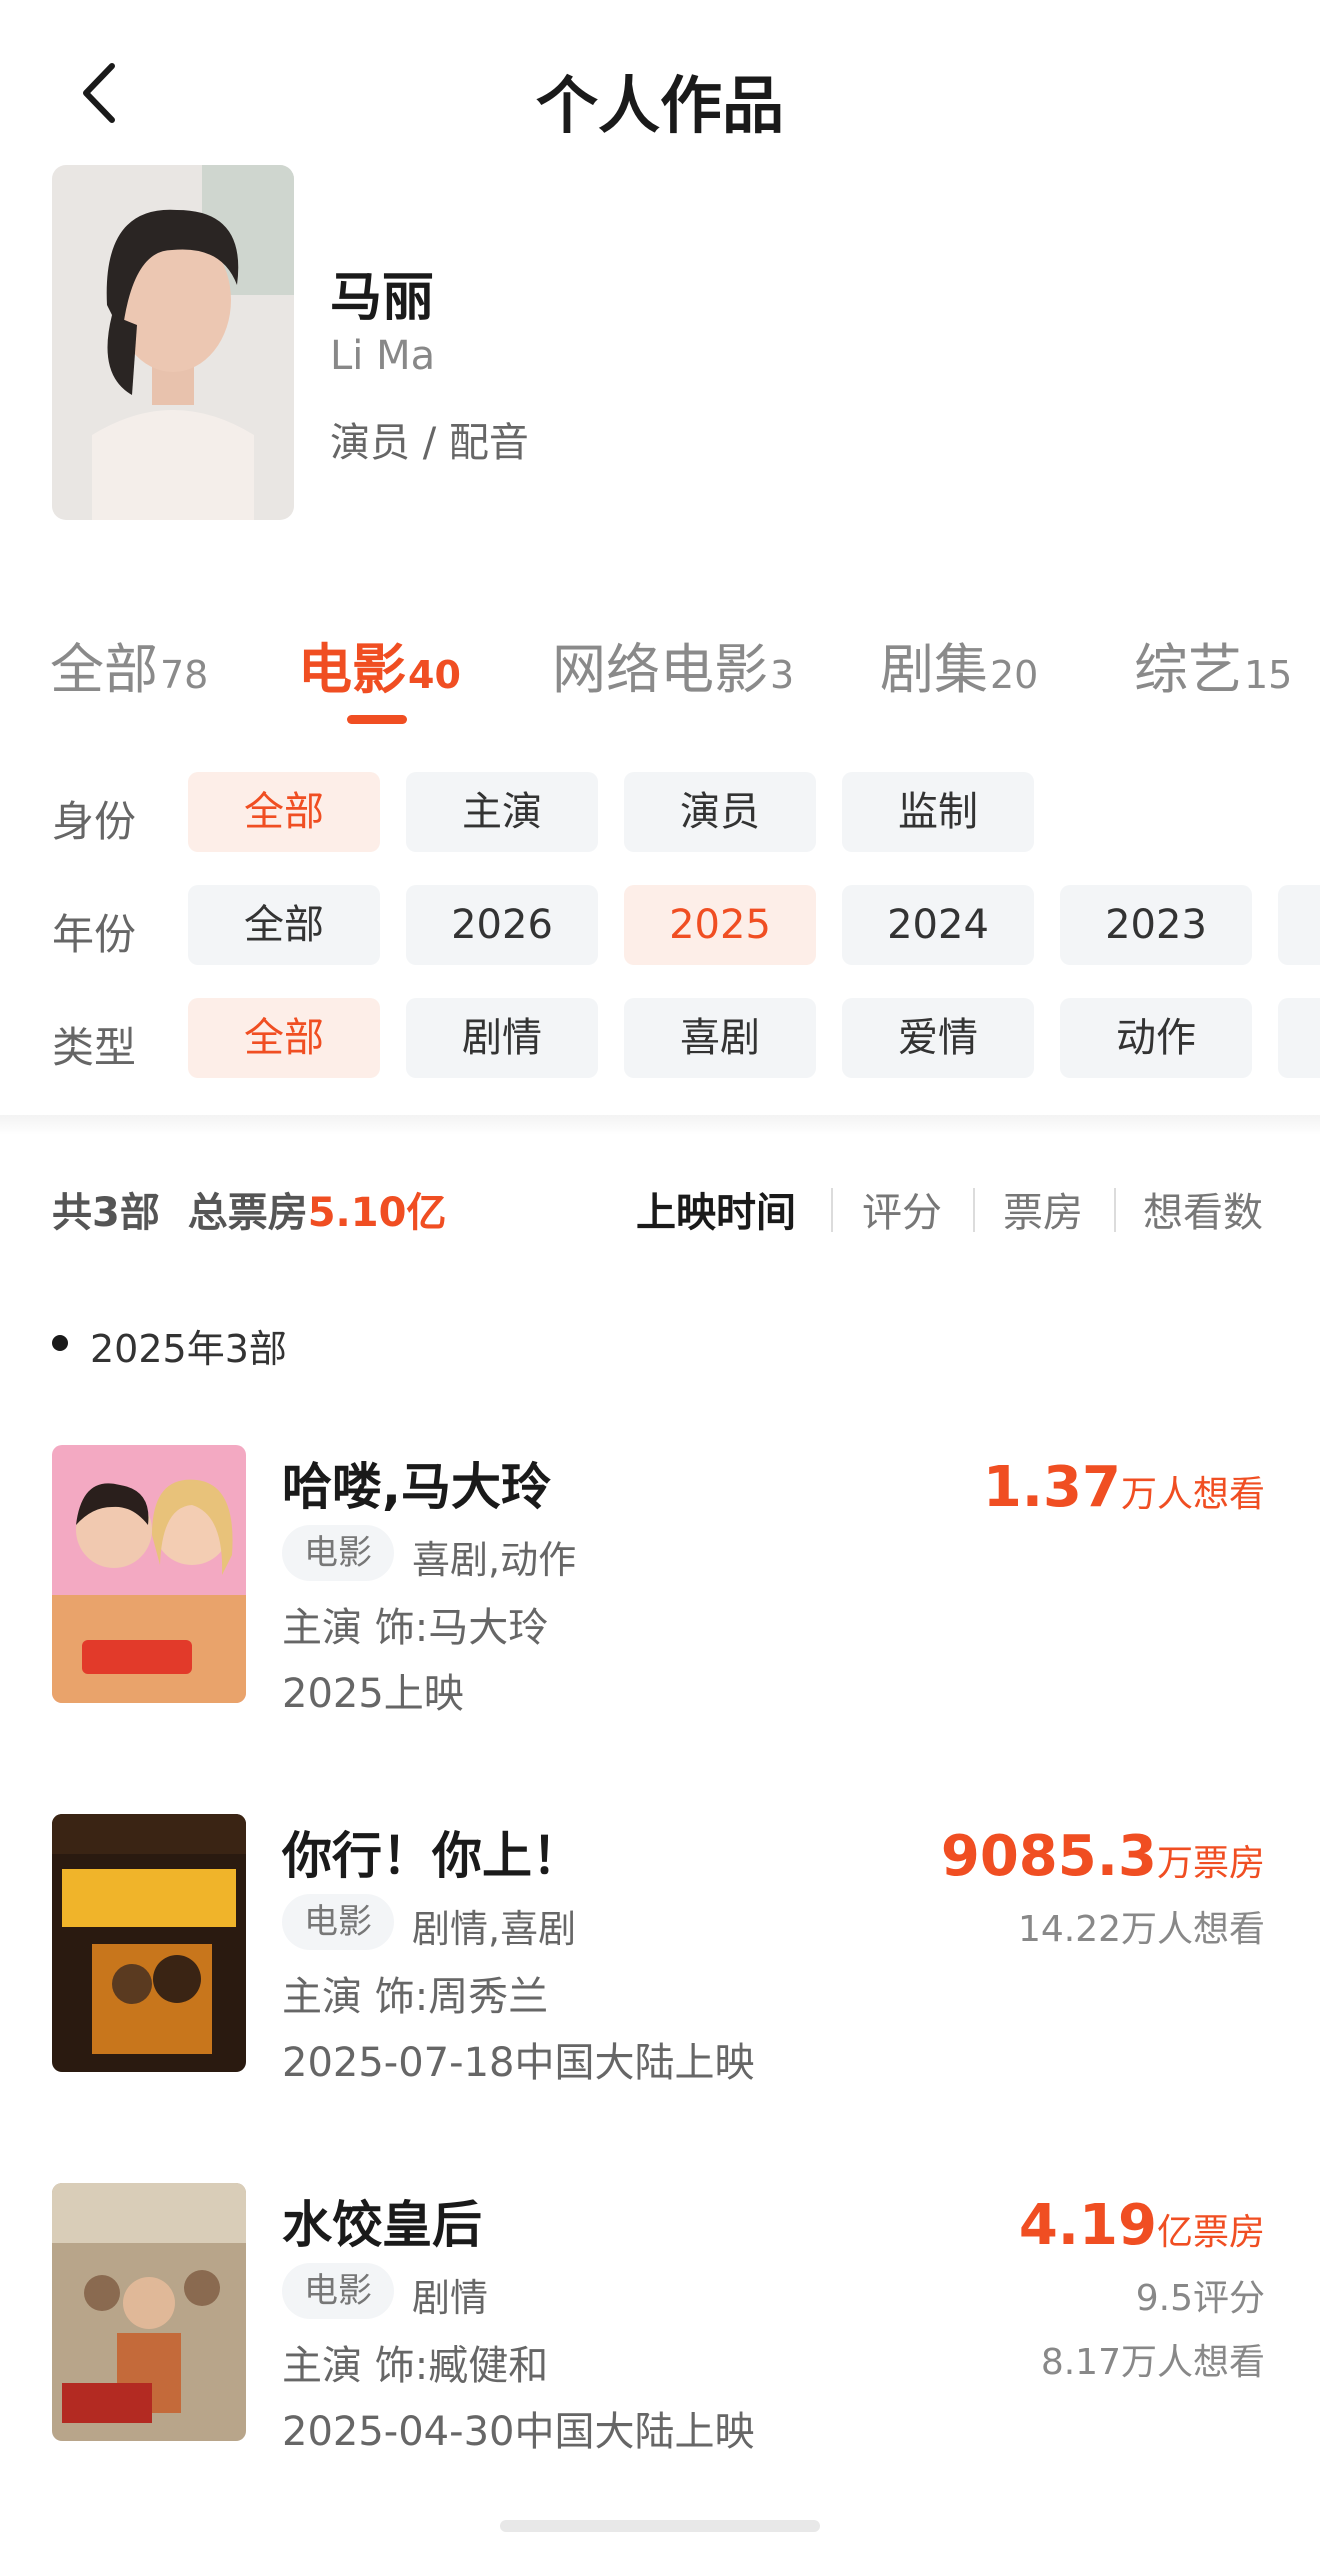  Describe the element at coordinates (184, 675) in the screenshot. I see `tab-count: 78` at that location.